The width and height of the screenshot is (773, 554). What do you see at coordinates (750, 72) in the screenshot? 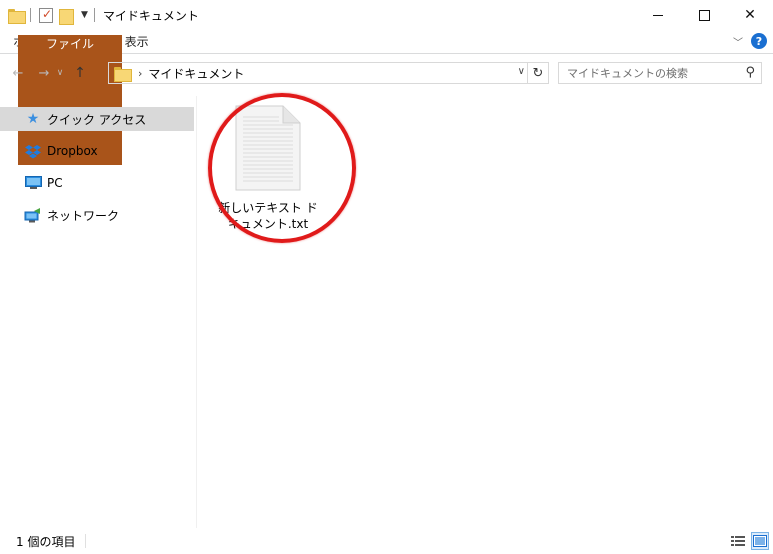
I see `search-icon: ⚲` at bounding box center [750, 72].